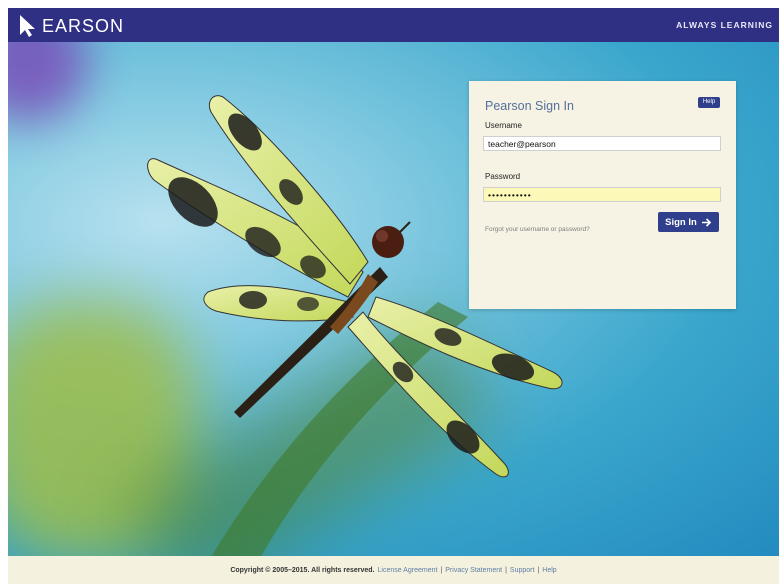 This screenshot has width=779, height=584. What do you see at coordinates (503, 176) in the screenshot?
I see `password-label: Password` at bounding box center [503, 176].